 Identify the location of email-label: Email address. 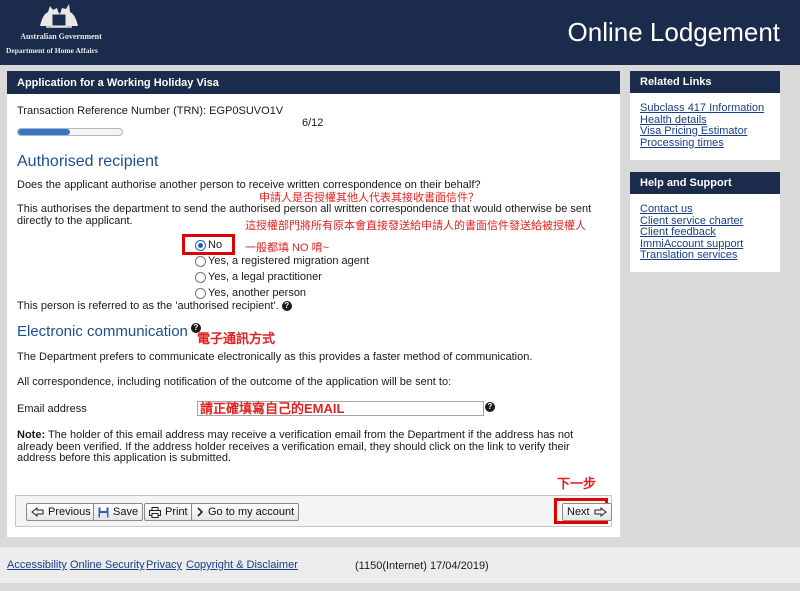
(52, 409).